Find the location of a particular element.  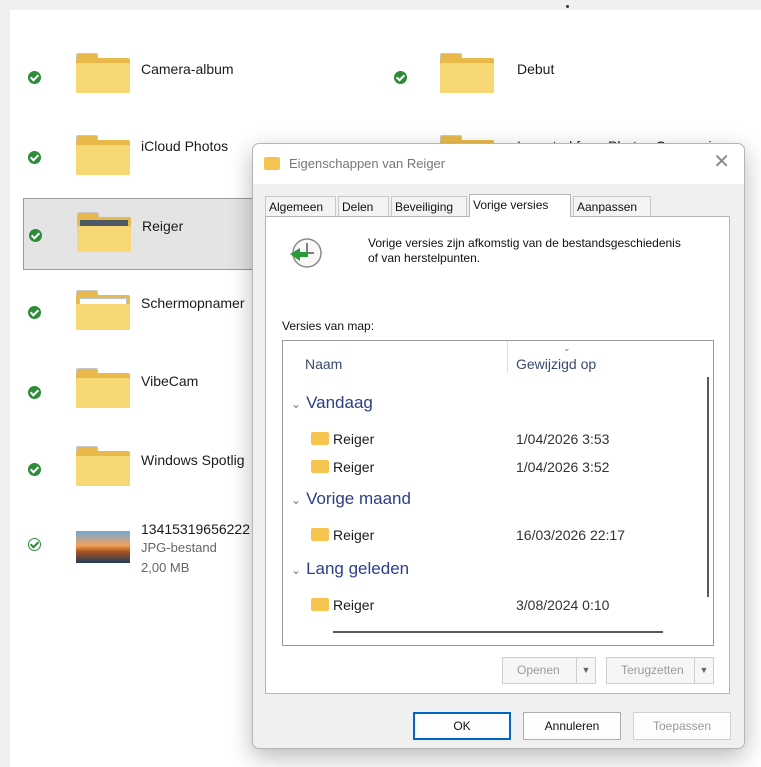

item-name: 13415319656222 is located at coordinates (196, 529).